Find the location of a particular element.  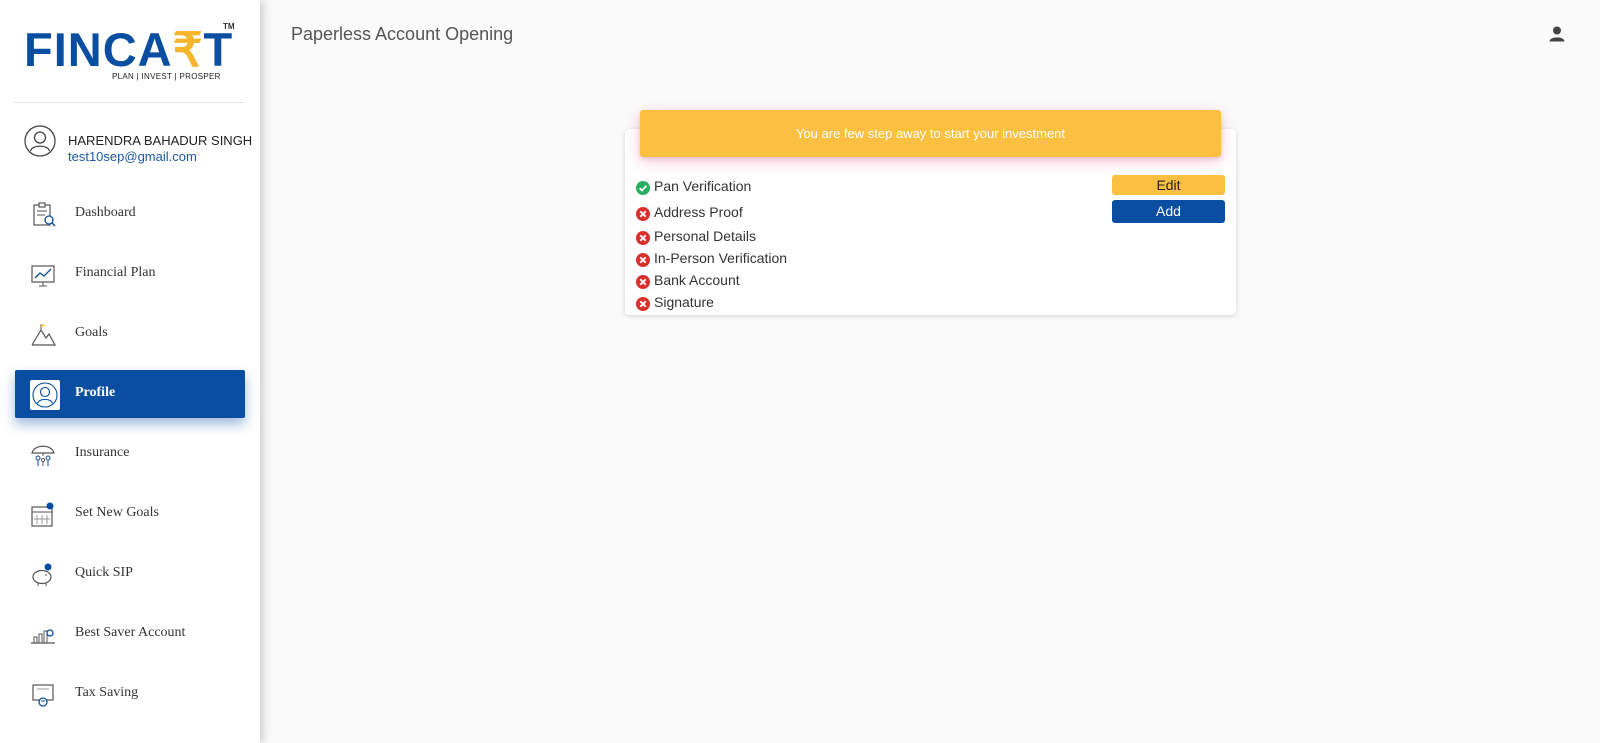

step-label: Signature is located at coordinates (684, 302).